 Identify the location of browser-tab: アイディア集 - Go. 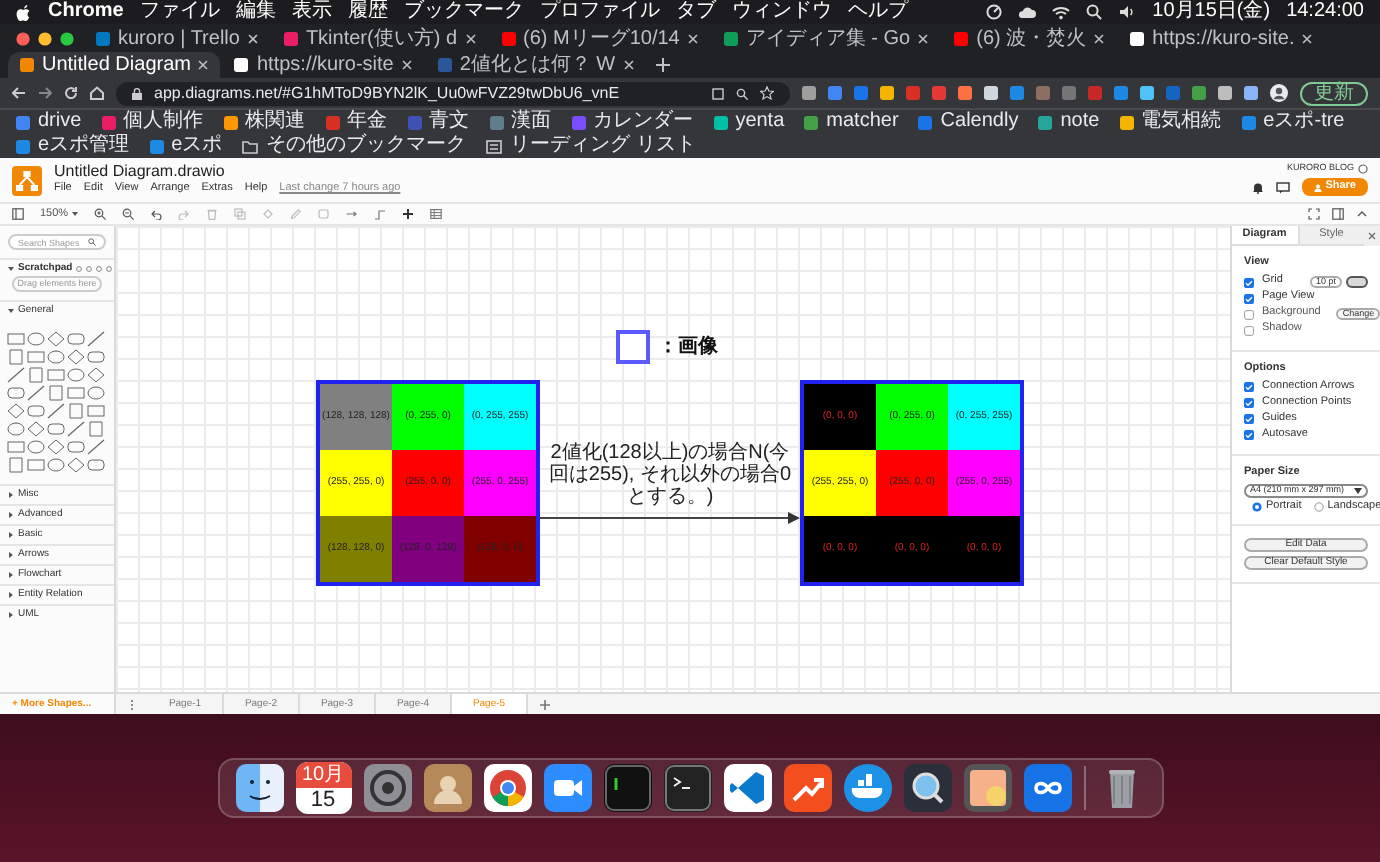
(826, 39).